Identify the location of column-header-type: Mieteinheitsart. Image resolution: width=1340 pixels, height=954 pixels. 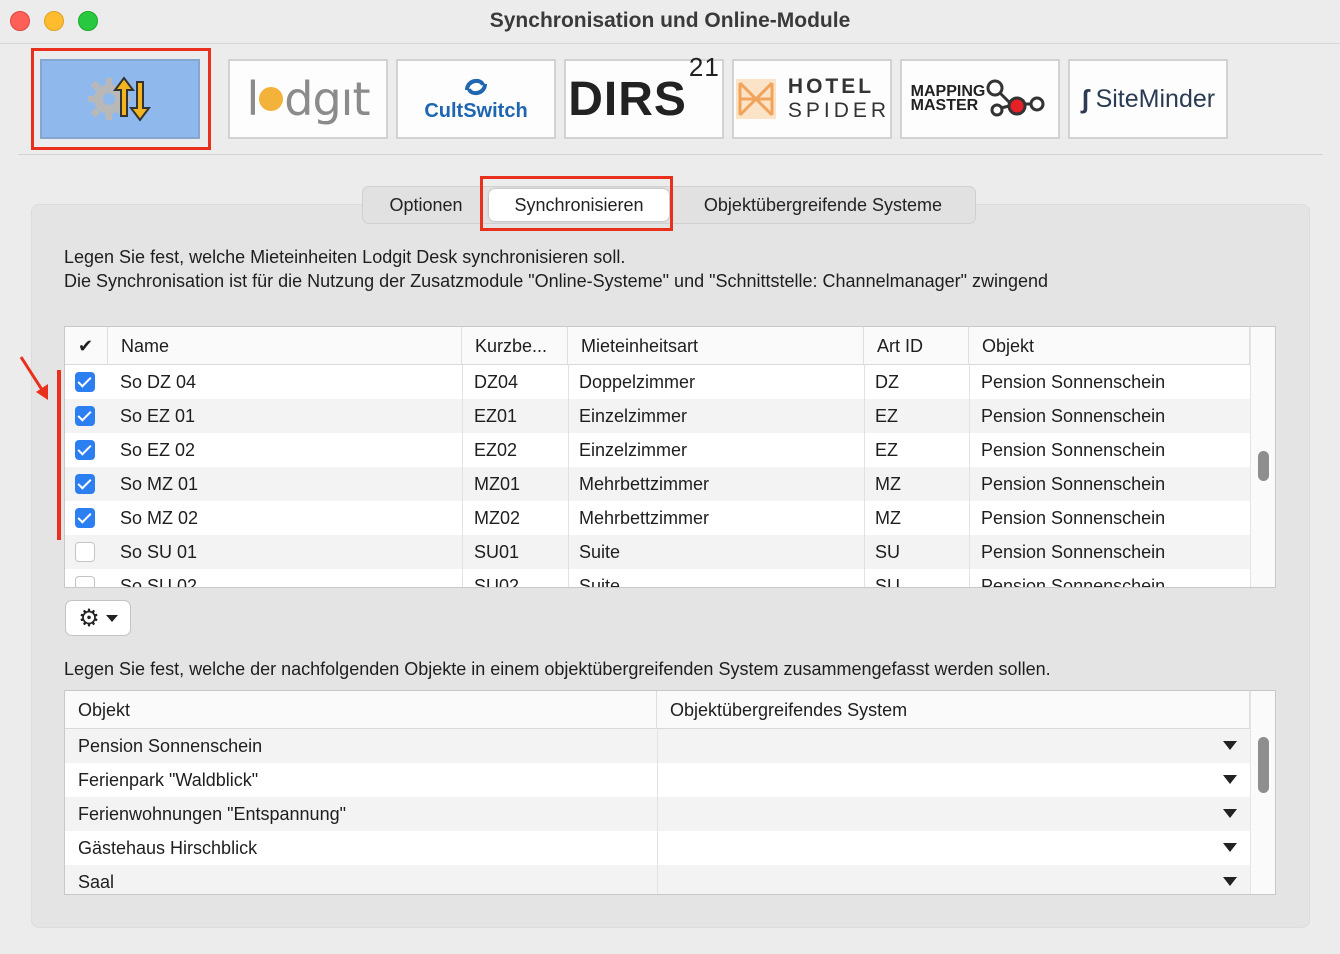
(716, 346).